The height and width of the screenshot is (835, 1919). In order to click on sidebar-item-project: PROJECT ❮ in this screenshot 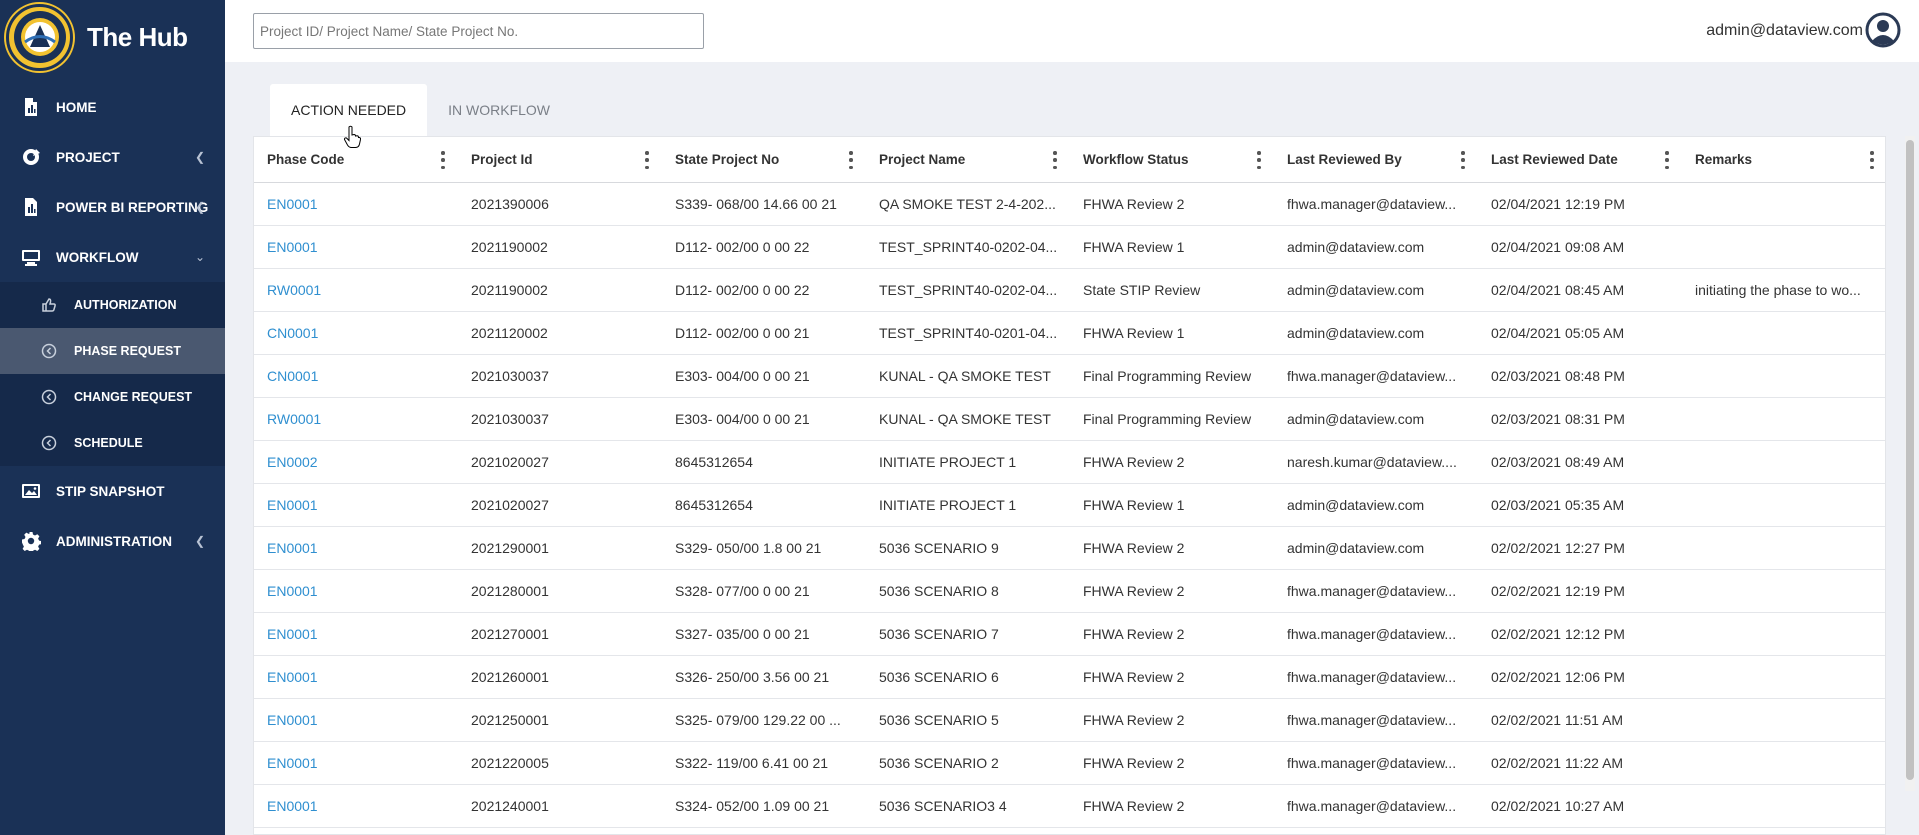, I will do `click(112, 157)`.